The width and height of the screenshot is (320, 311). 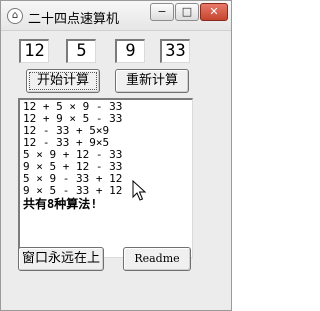 I want to click on window-title: 二十四点速算机, so click(x=74, y=19).